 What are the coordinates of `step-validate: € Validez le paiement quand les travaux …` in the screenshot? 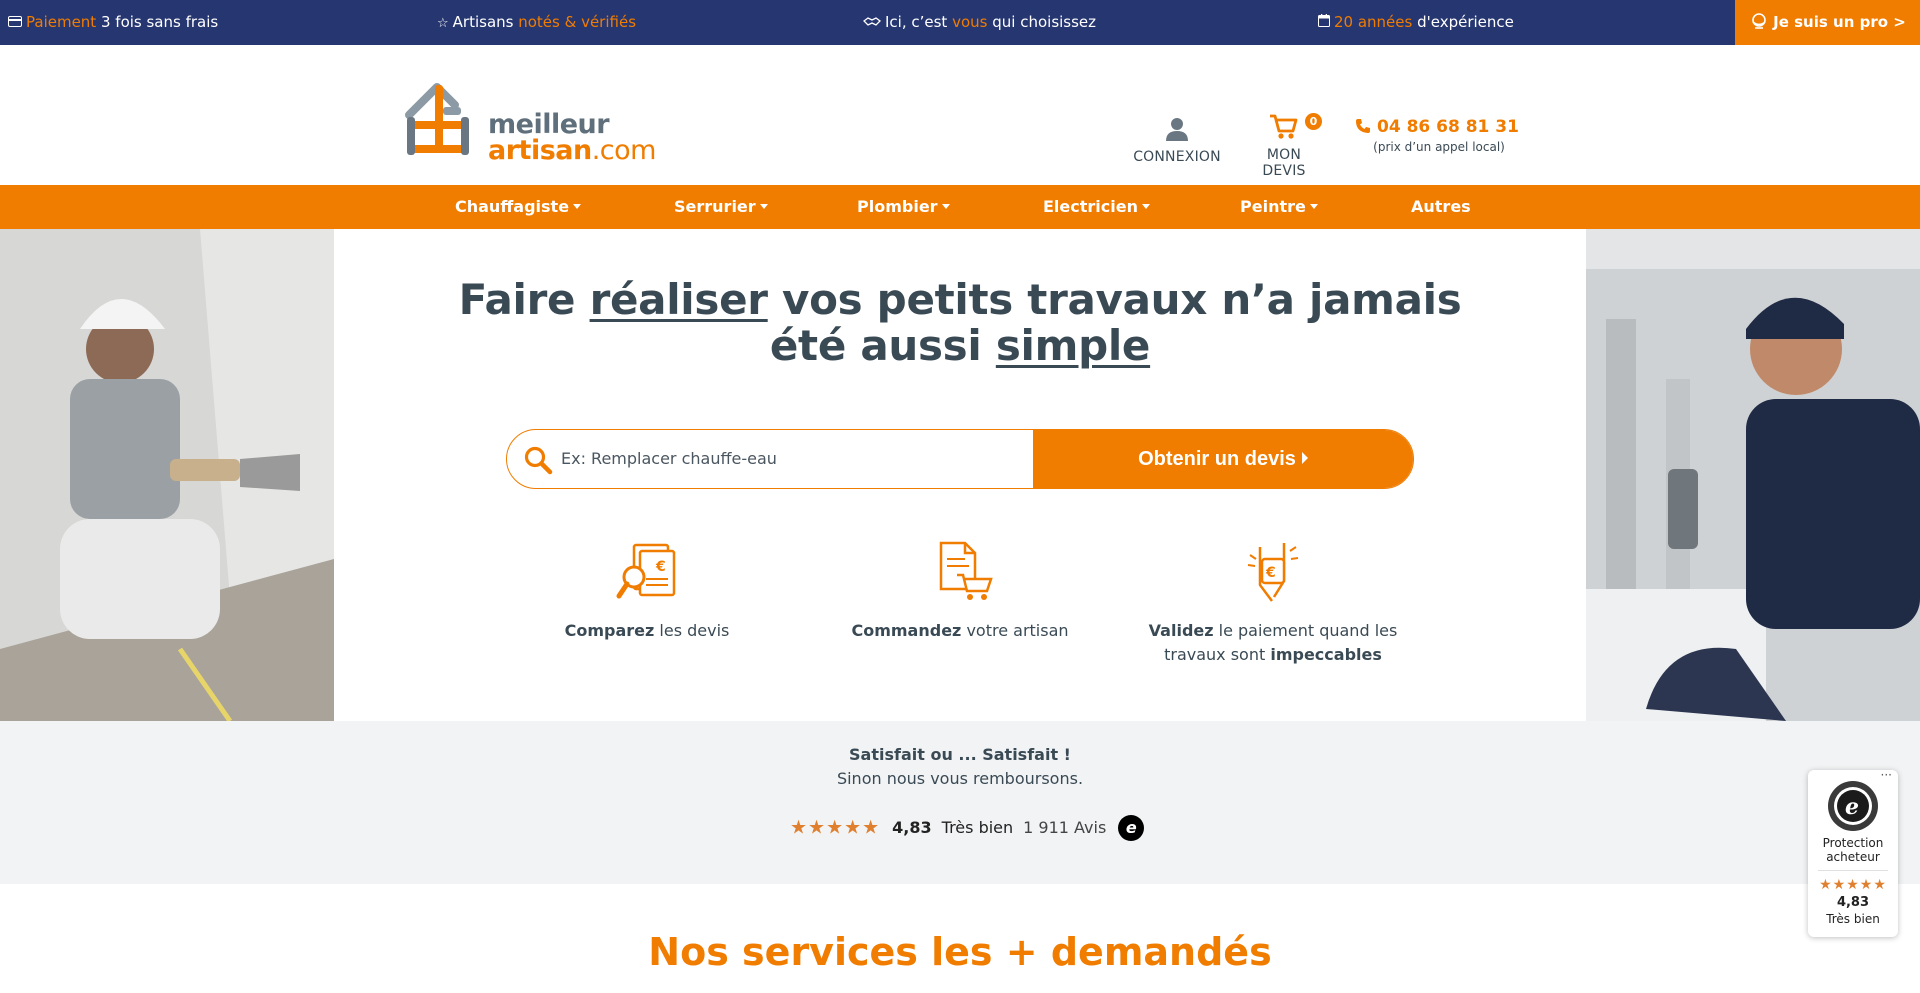 It's located at (1273, 604).